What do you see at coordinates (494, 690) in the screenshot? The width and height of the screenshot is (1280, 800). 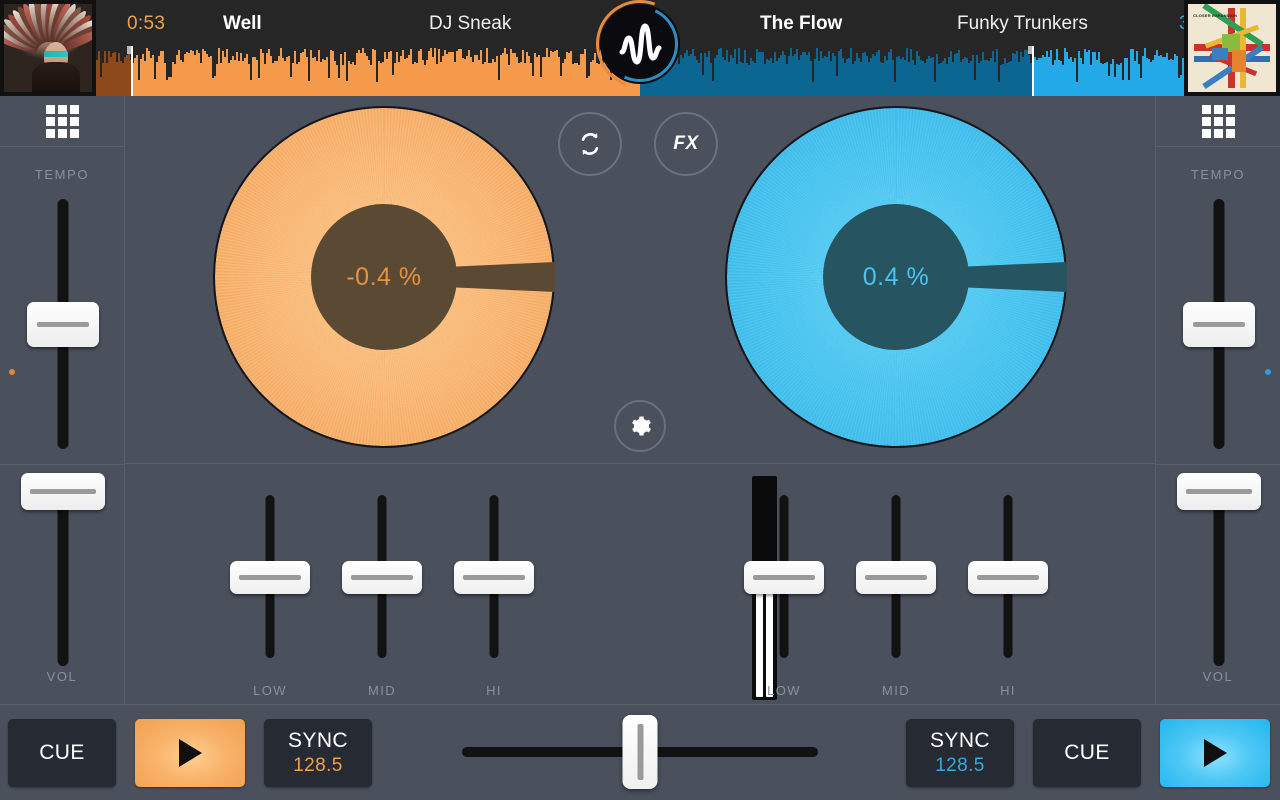 I see `deck-left-eq-hi-label: HI` at bounding box center [494, 690].